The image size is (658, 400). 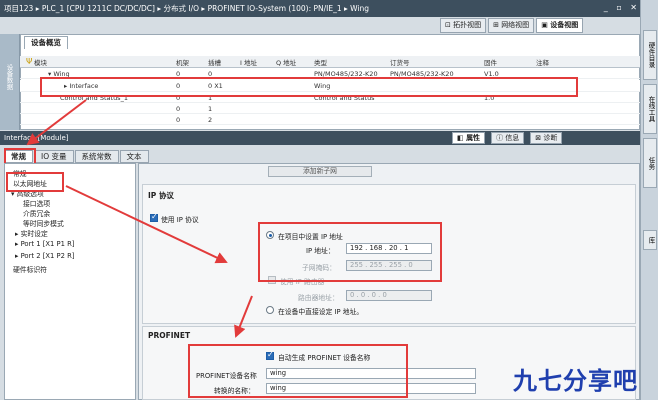 What do you see at coordinates (463, 25) in the screenshot?
I see `tab-topology-view: ⊡ 拓扑视图` at bounding box center [463, 25].